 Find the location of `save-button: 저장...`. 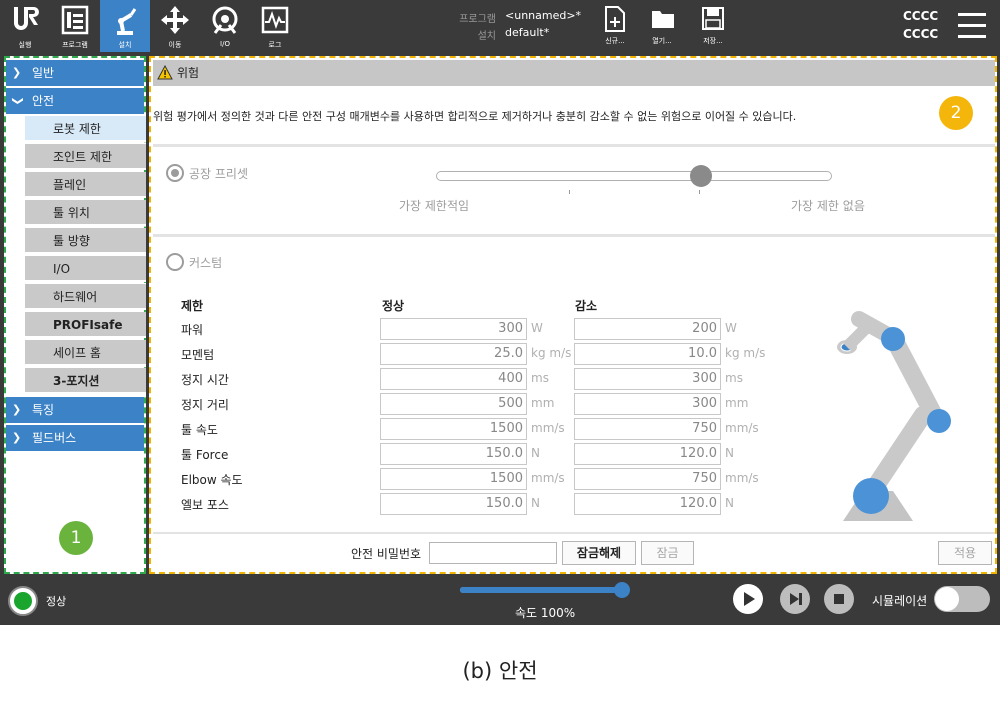

save-button: 저장... is located at coordinates (713, 26).